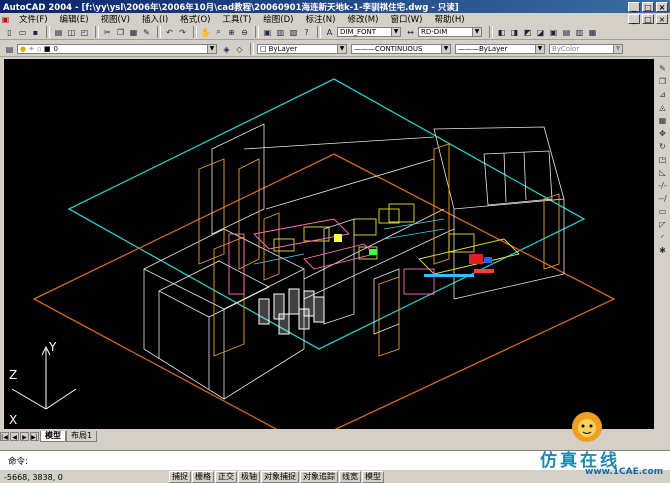 This screenshot has height=483, width=670. What do you see at coordinates (278, 19) in the screenshot?
I see `menu-draw: 绘图(D)` at bounding box center [278, 19].